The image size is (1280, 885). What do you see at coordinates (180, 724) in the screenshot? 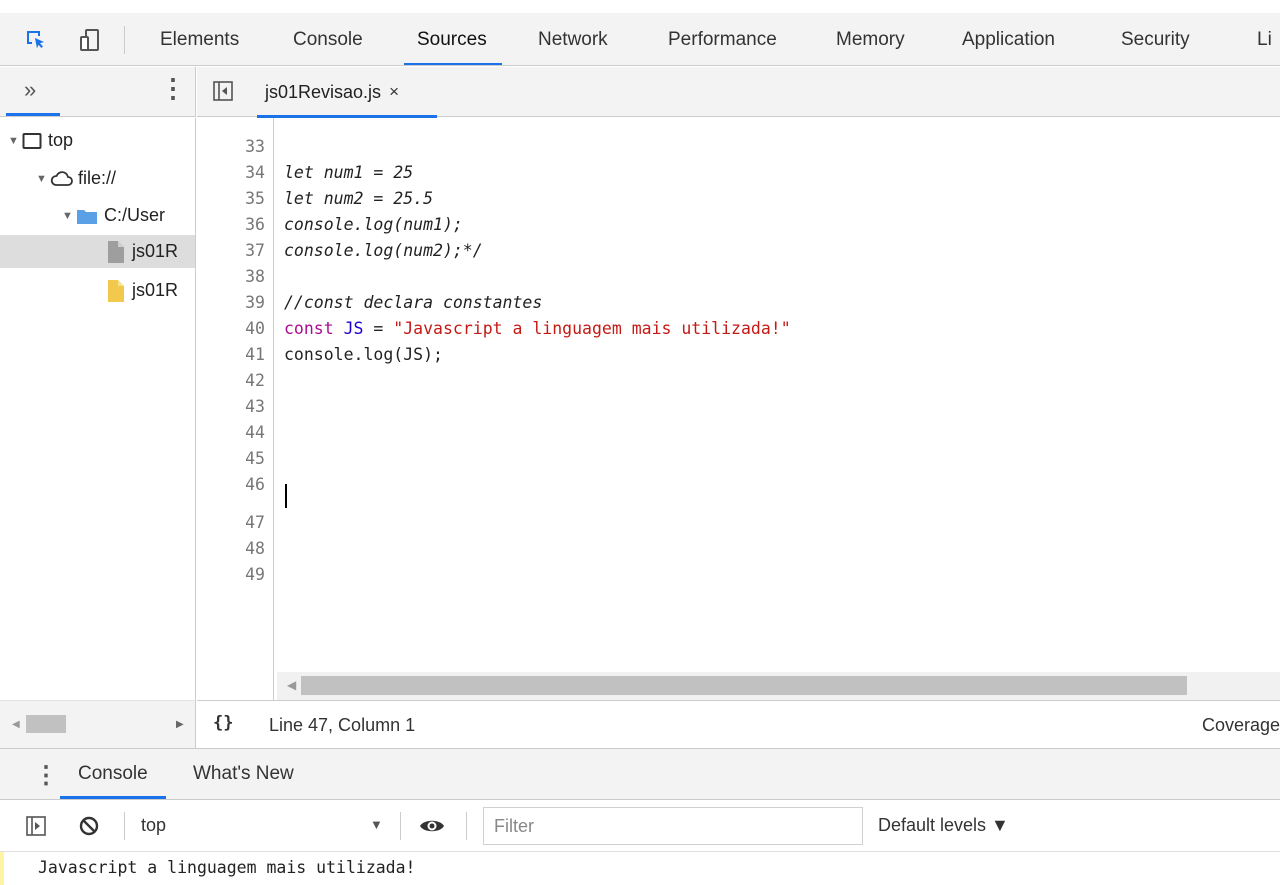
I see `scroll-right-arrow-icon: ▶` at bounding box center [180, 724].